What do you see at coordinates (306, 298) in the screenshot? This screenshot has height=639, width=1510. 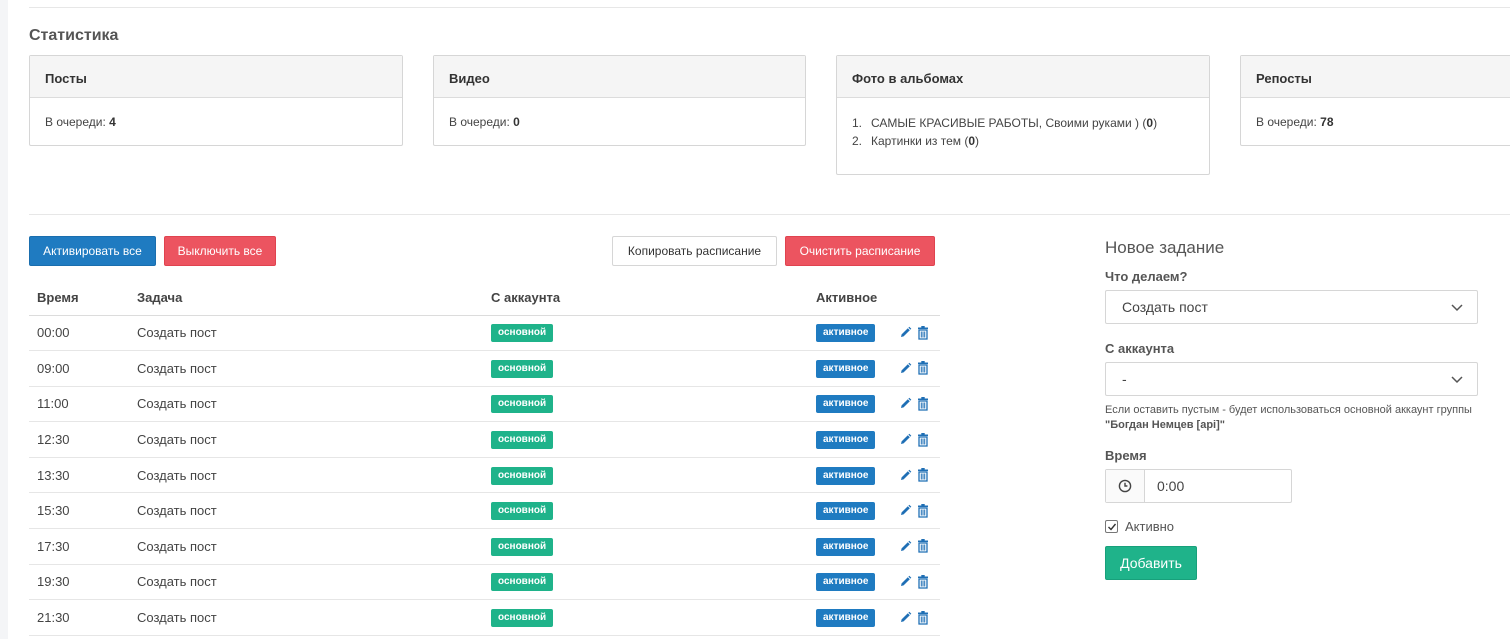 I see `column-header-task: Задача` at bounding box center [306, 298].